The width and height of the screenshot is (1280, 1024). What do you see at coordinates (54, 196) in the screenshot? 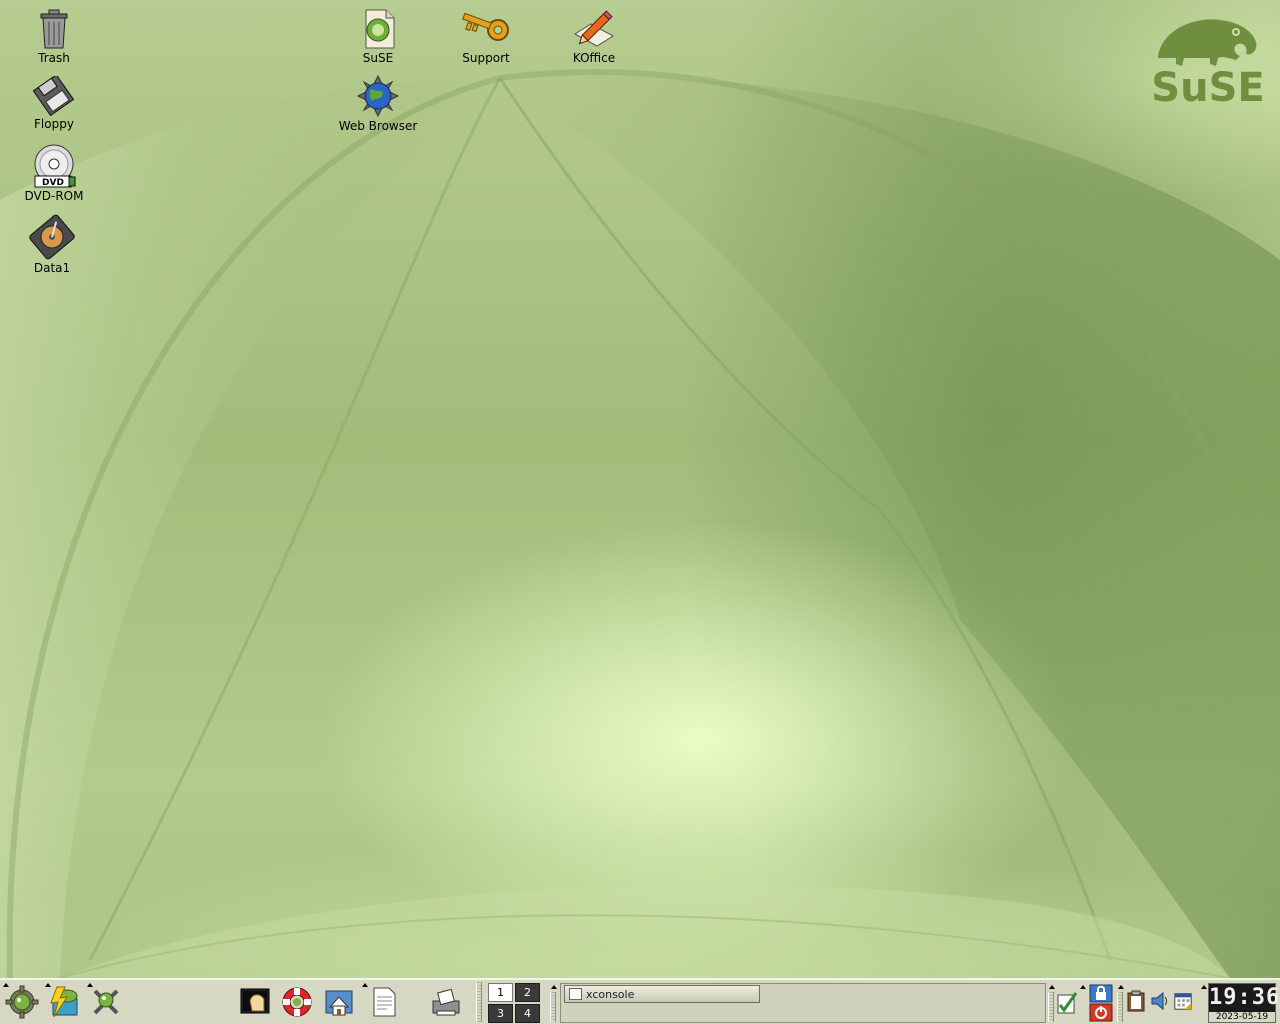
I see `dvd-rom-label: DVD-ROM` at bounding box center [54, 196].